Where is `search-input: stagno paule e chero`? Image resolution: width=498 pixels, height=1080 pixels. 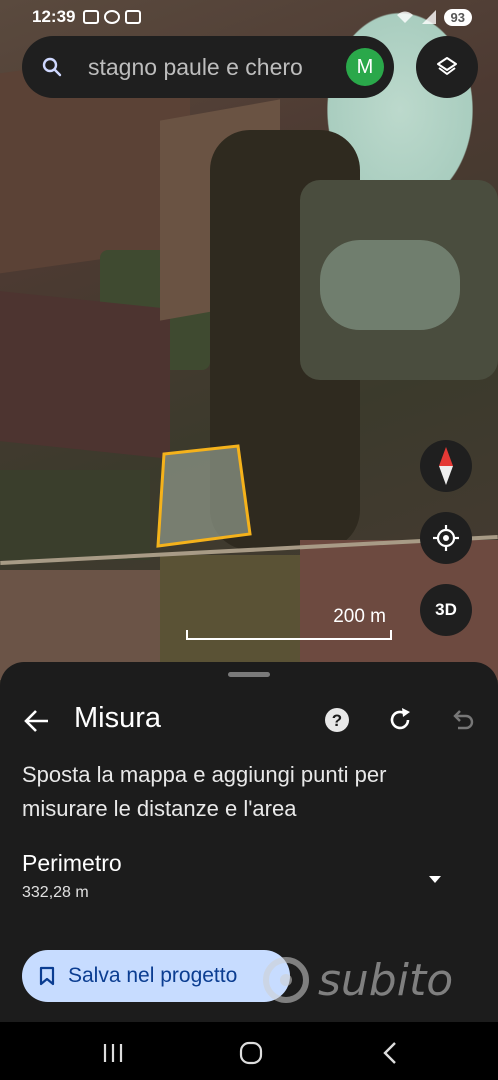
search-input: stagno paule e chero is located at coordinates (213, 67).